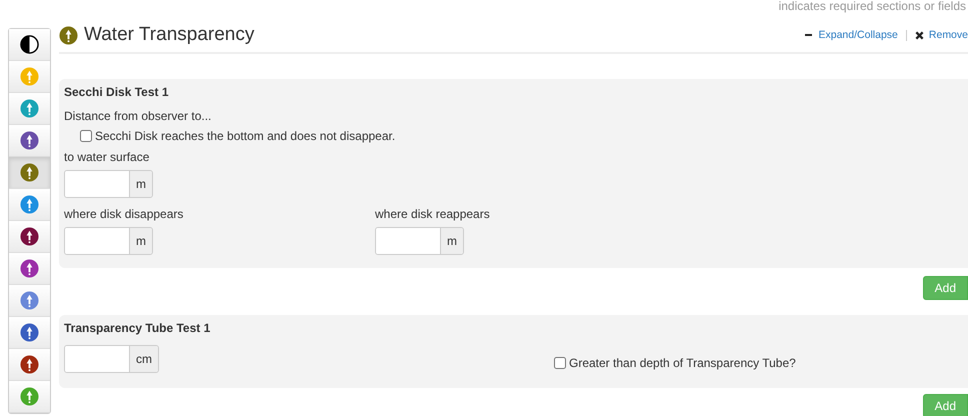 The width and height of the screenshot is (968, 416). Describe the element at coordinates (124, 214) in the screenshot. I see `field-label: where disk disappears` at that location.